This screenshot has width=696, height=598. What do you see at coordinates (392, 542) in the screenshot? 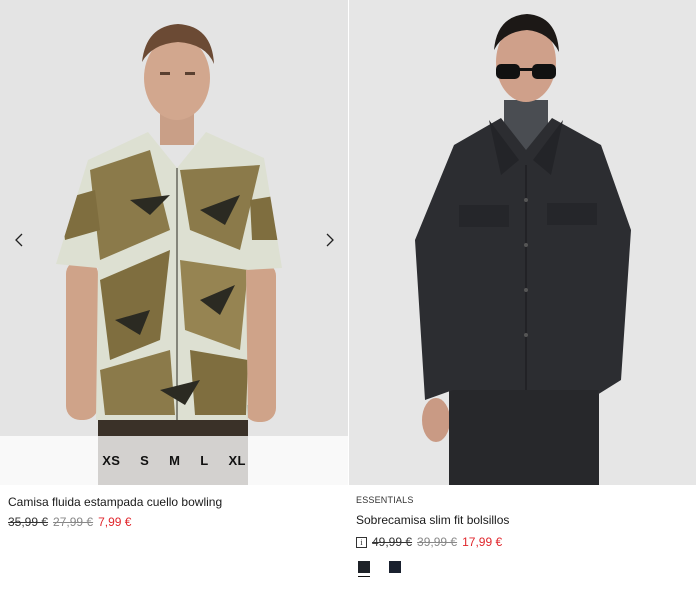
I see `price-original: 49,99 €` at bounding box center [392, 542].